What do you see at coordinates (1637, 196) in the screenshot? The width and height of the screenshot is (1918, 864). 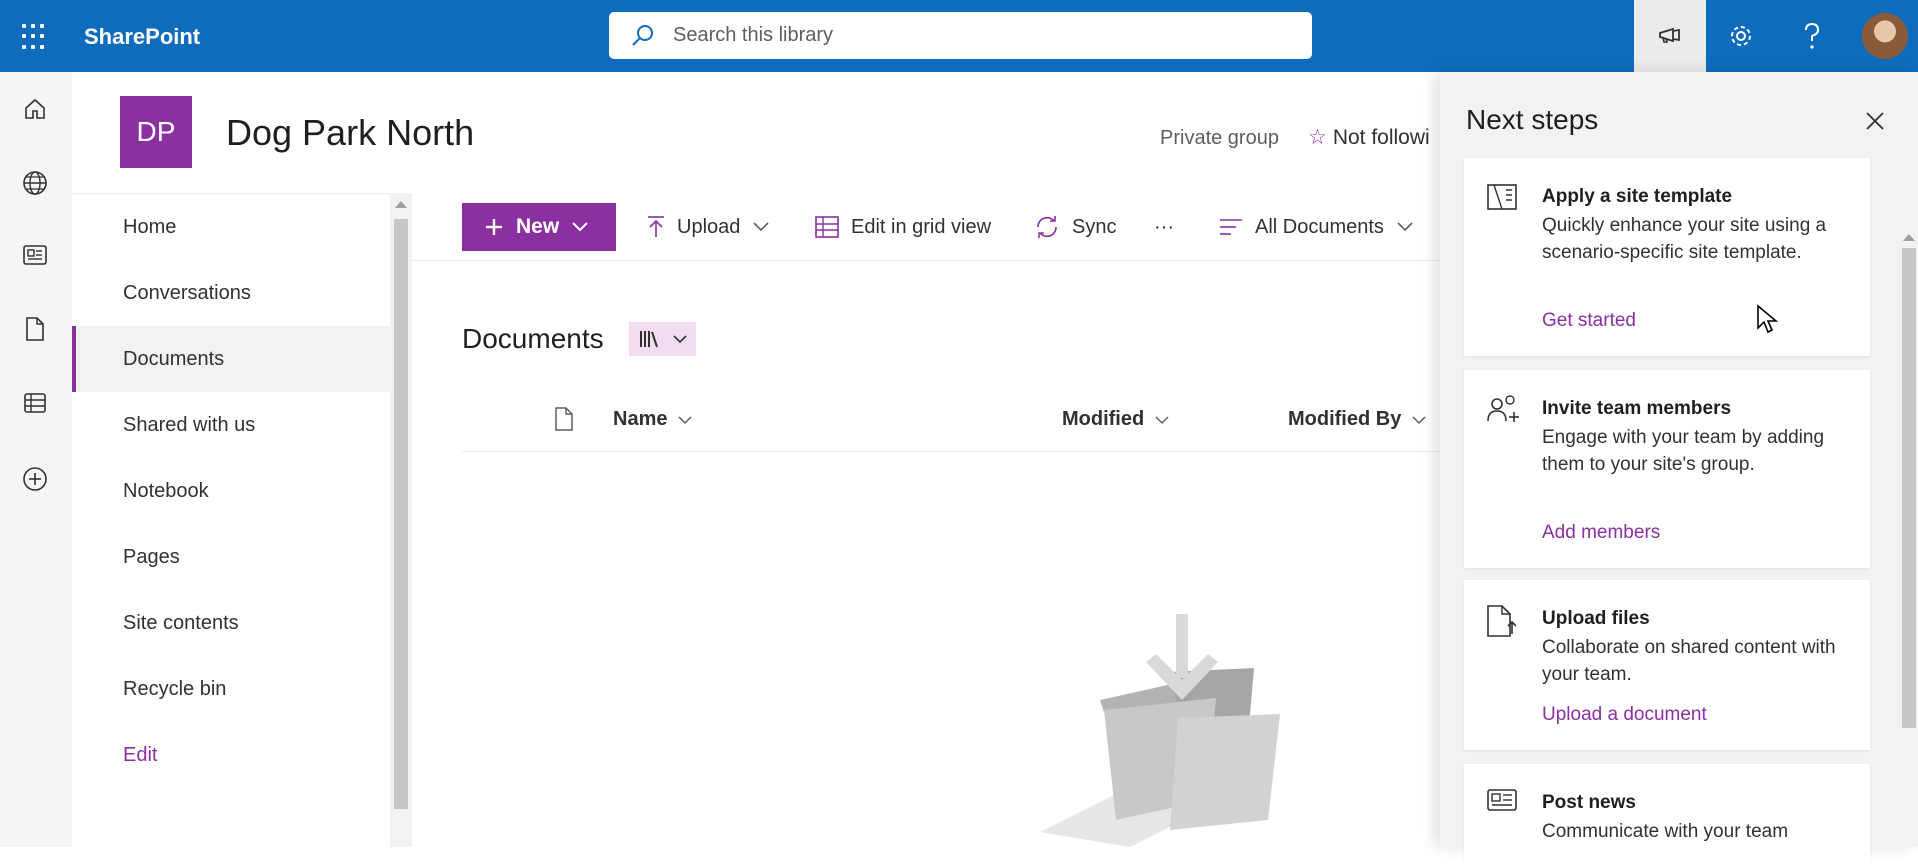 I see `card-title: Apply a site template` at bounding box center [1637, 196].